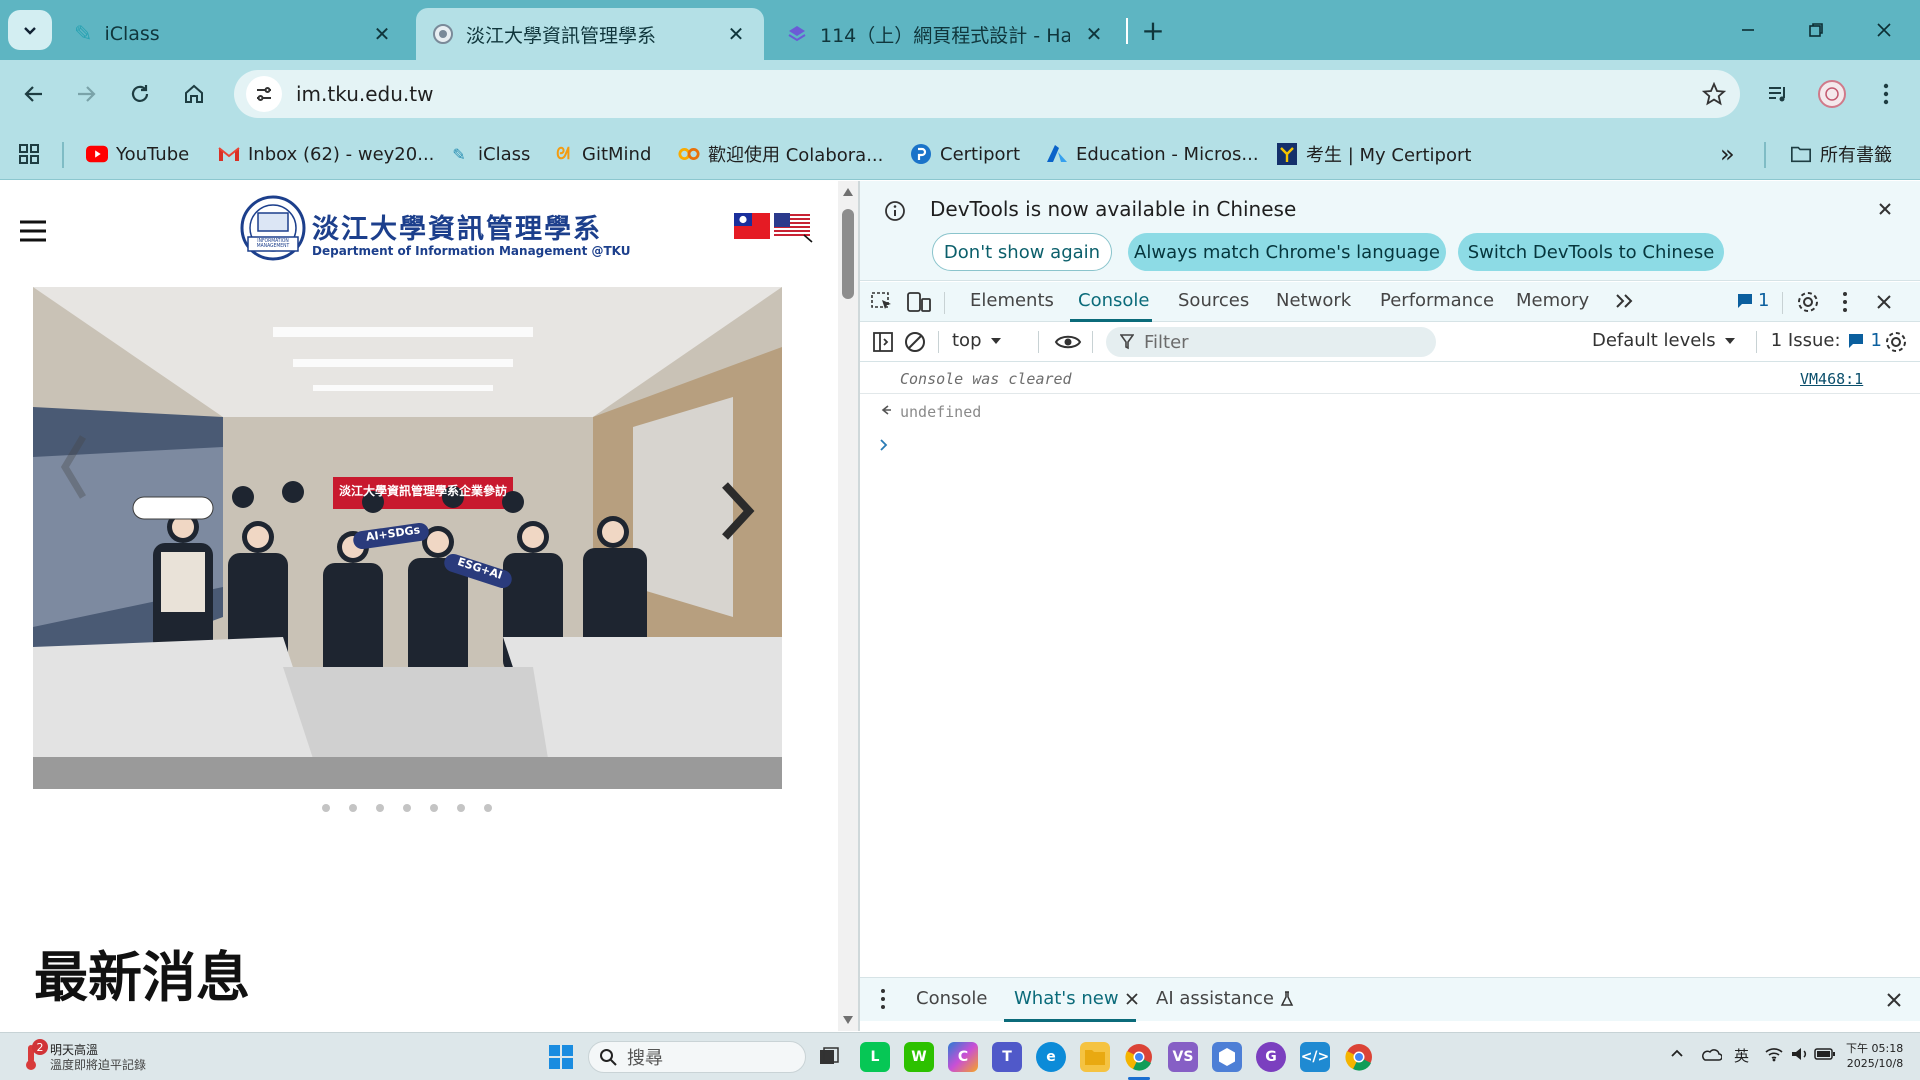 Image resolution: width=1920 pixels, height=1080 pixels. What do you see at coordinates (1313, 300) in the screenshot?
I see `tab-network: Network` at bounding box center [1313, 300].